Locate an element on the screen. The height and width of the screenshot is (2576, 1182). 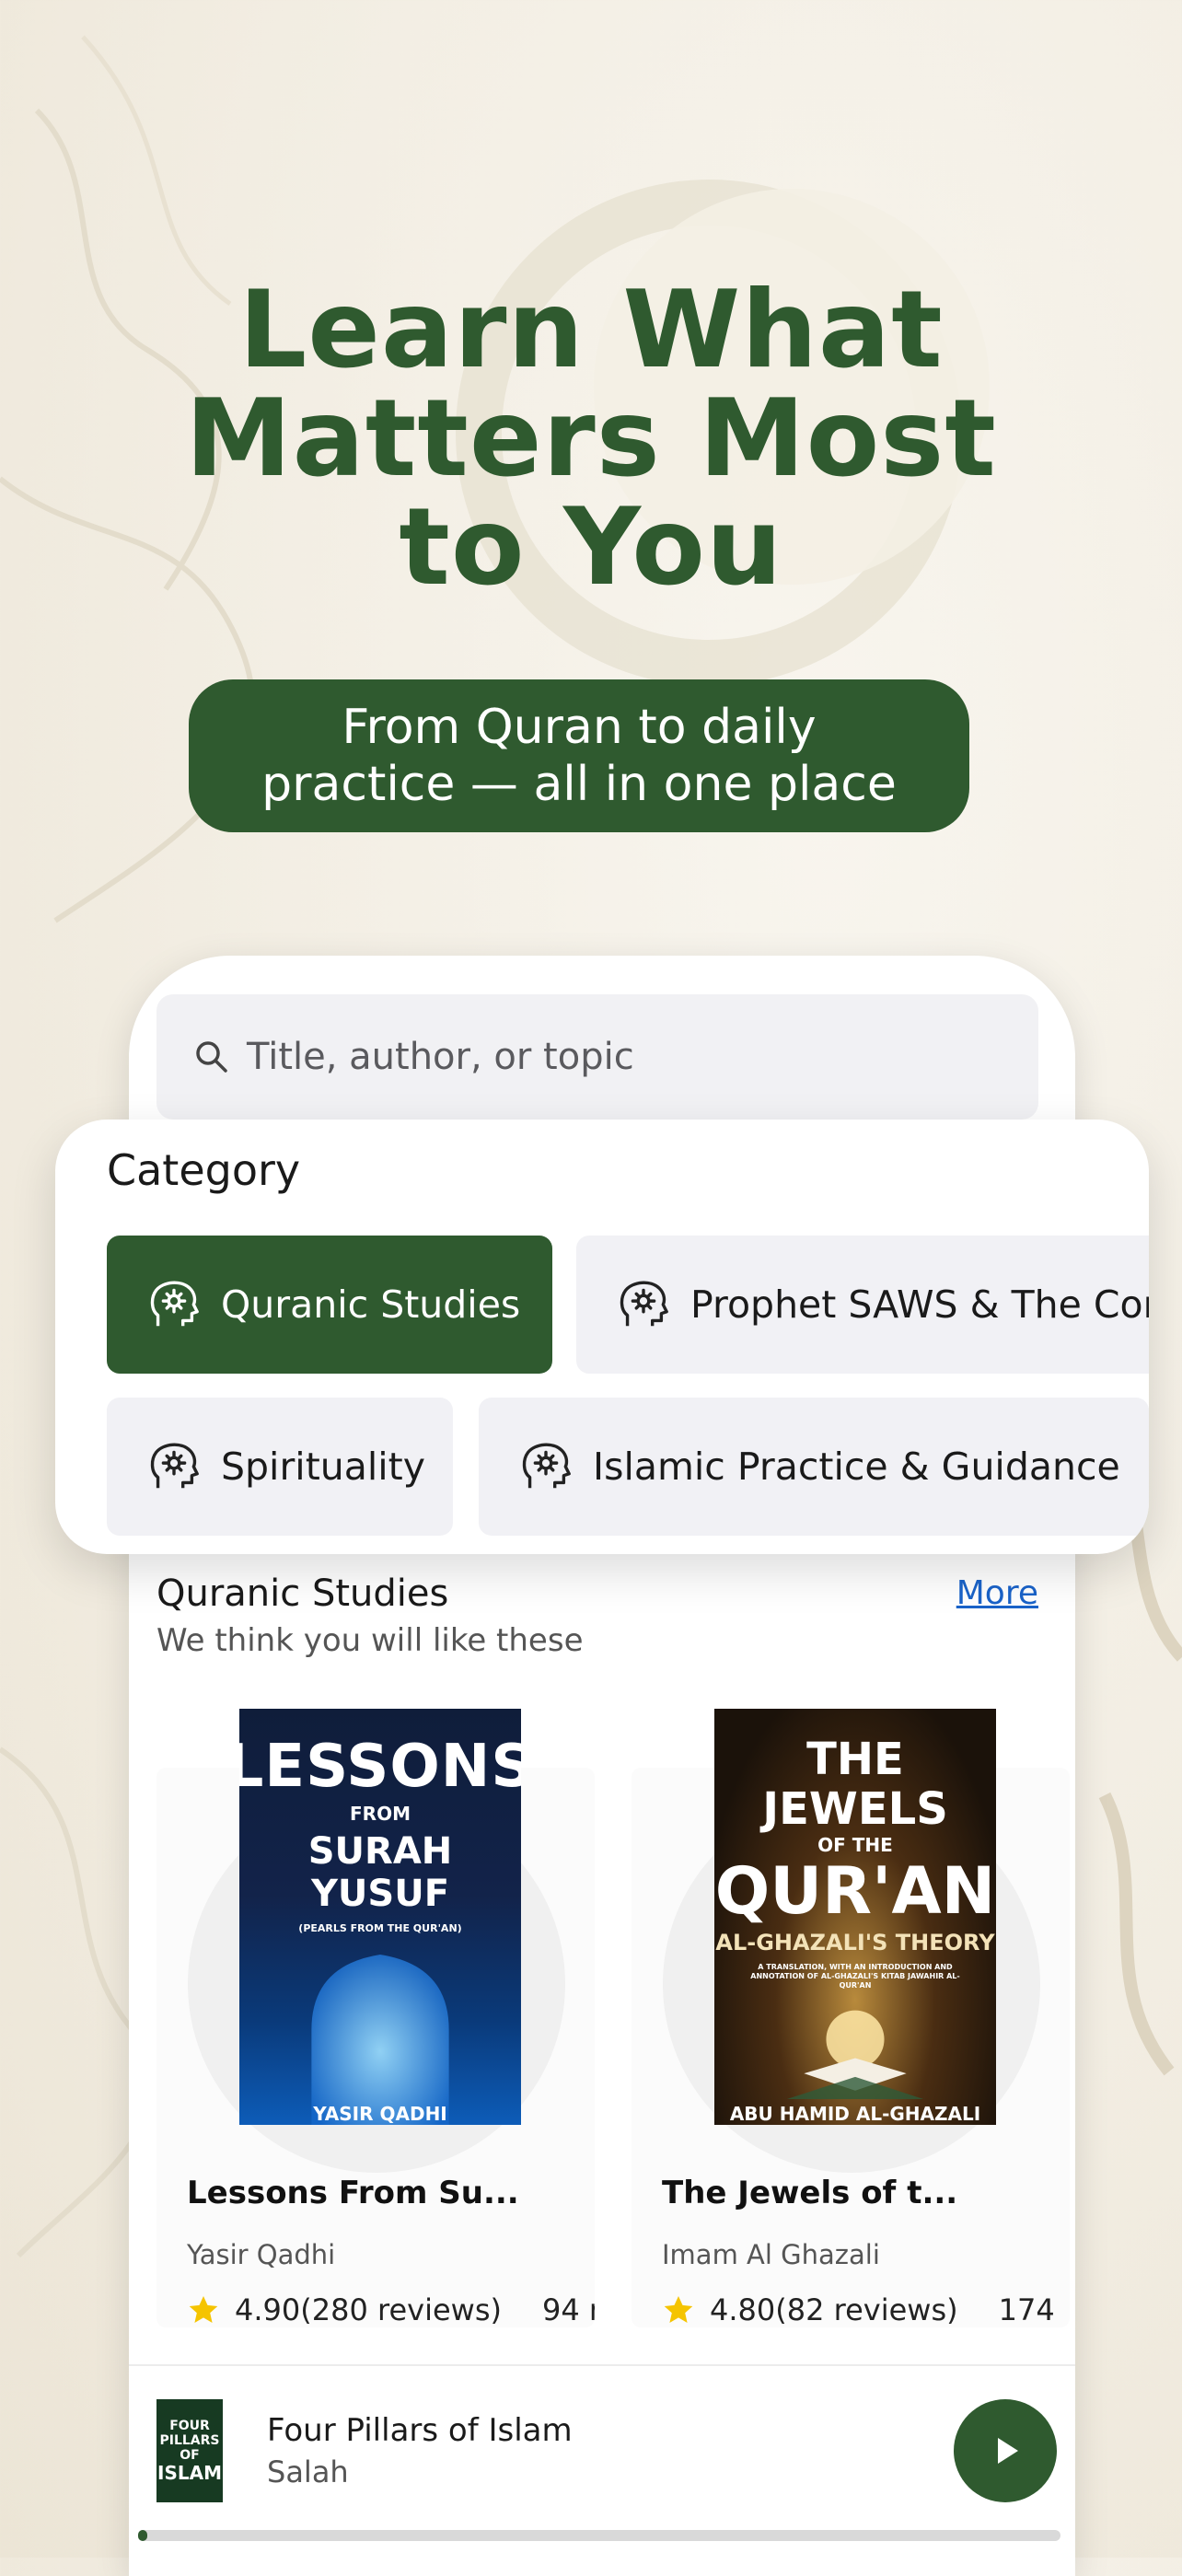
player-thumbnail: FOUR PILLARS OF ISLAM is located at coordinates (189, 2450).